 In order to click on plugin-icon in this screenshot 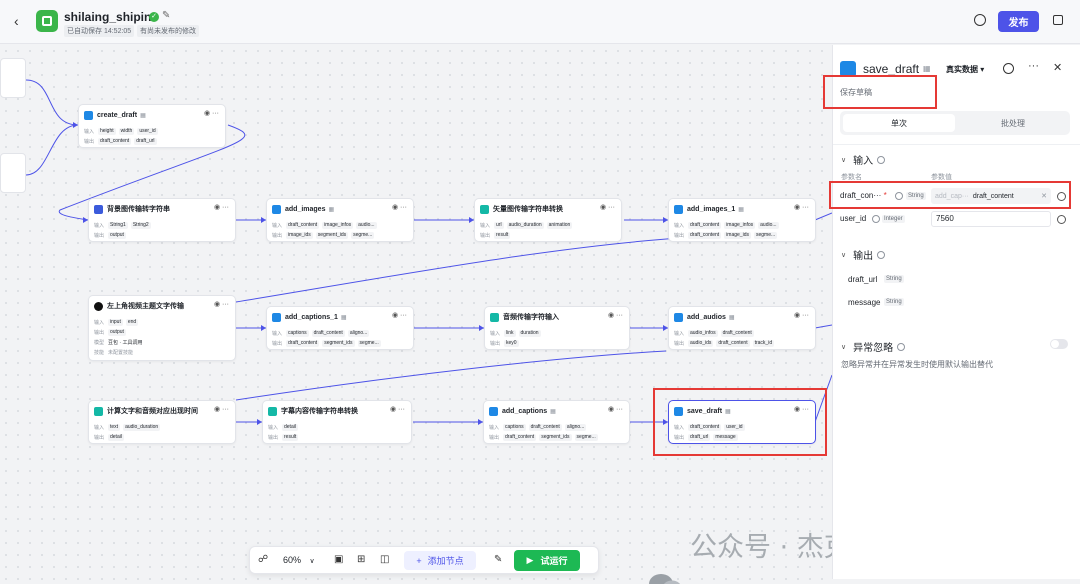, I will do `click(276, 317)`.